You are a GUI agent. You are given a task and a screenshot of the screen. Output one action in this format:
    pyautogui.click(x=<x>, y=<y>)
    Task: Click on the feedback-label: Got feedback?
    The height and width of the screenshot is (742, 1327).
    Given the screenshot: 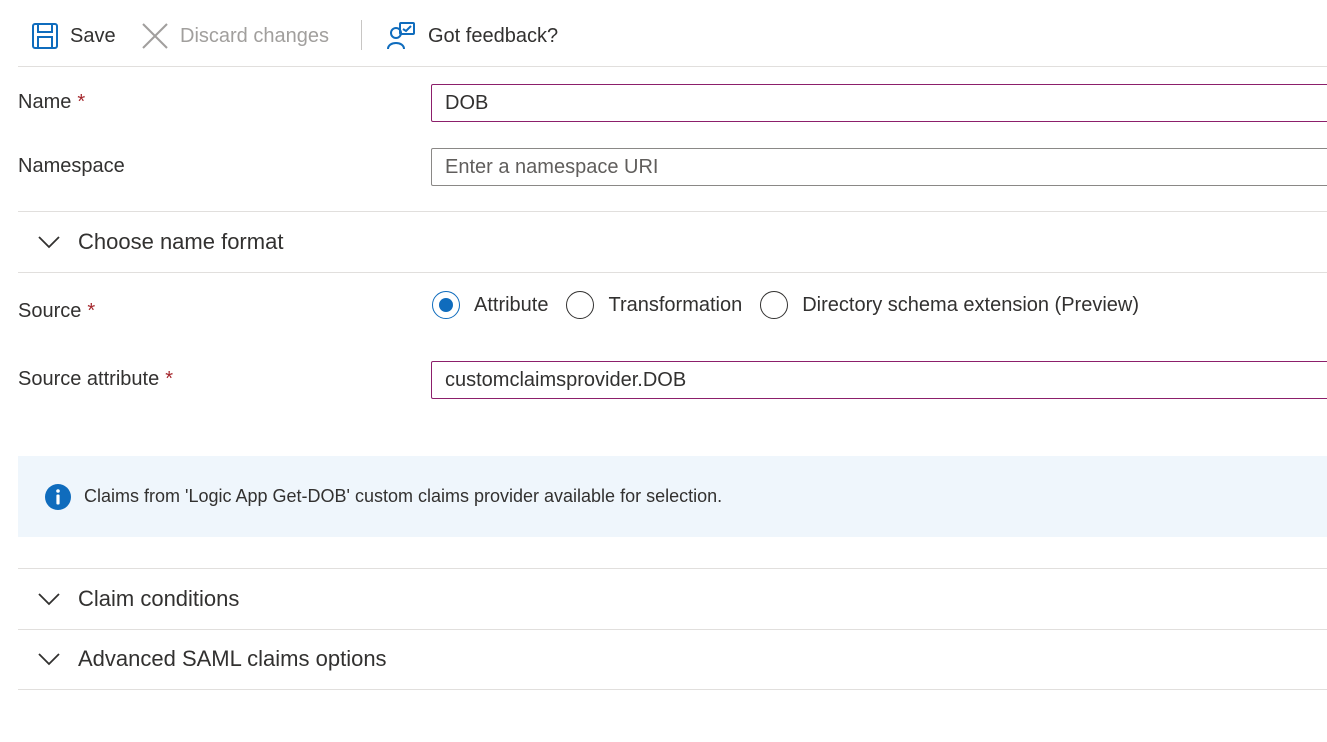 What is the action you would take?
    pyautogui.click(x=493, y=35)
    